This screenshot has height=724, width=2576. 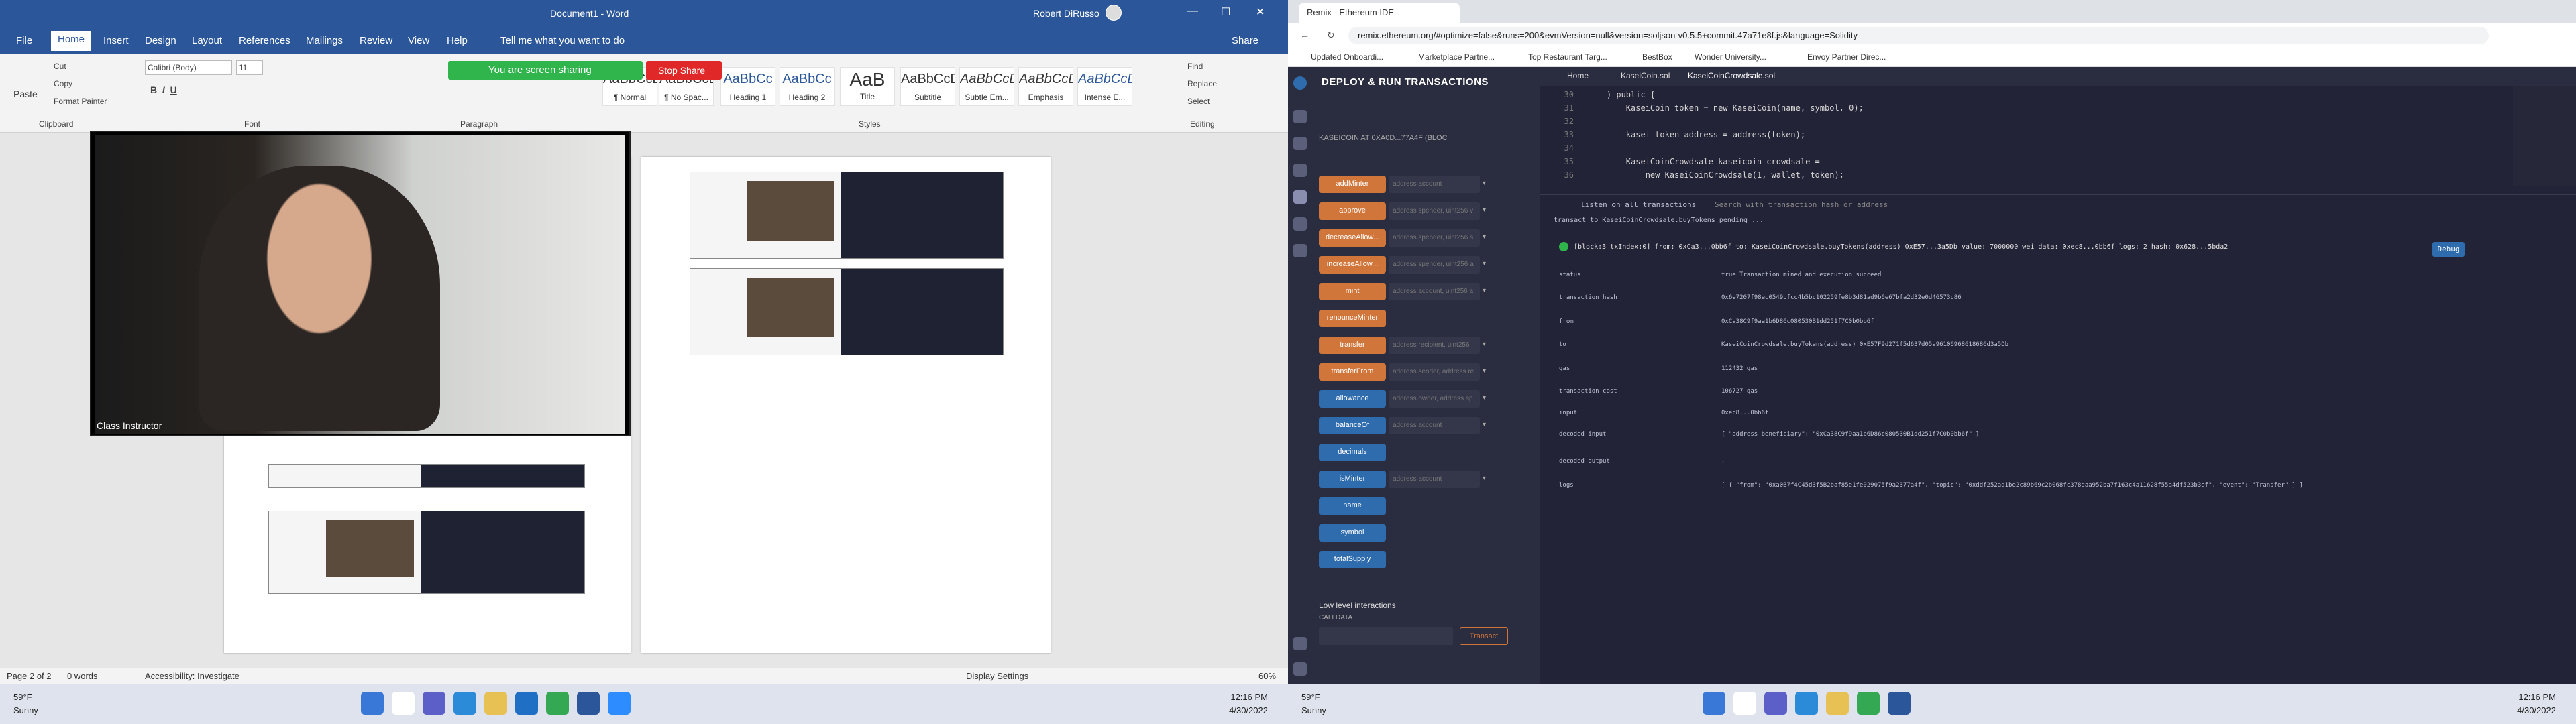 What do you see at coordinates (1300, 116) in the screenshot?
I see `file-explorer-icon` at bounding box center [1300, 116].